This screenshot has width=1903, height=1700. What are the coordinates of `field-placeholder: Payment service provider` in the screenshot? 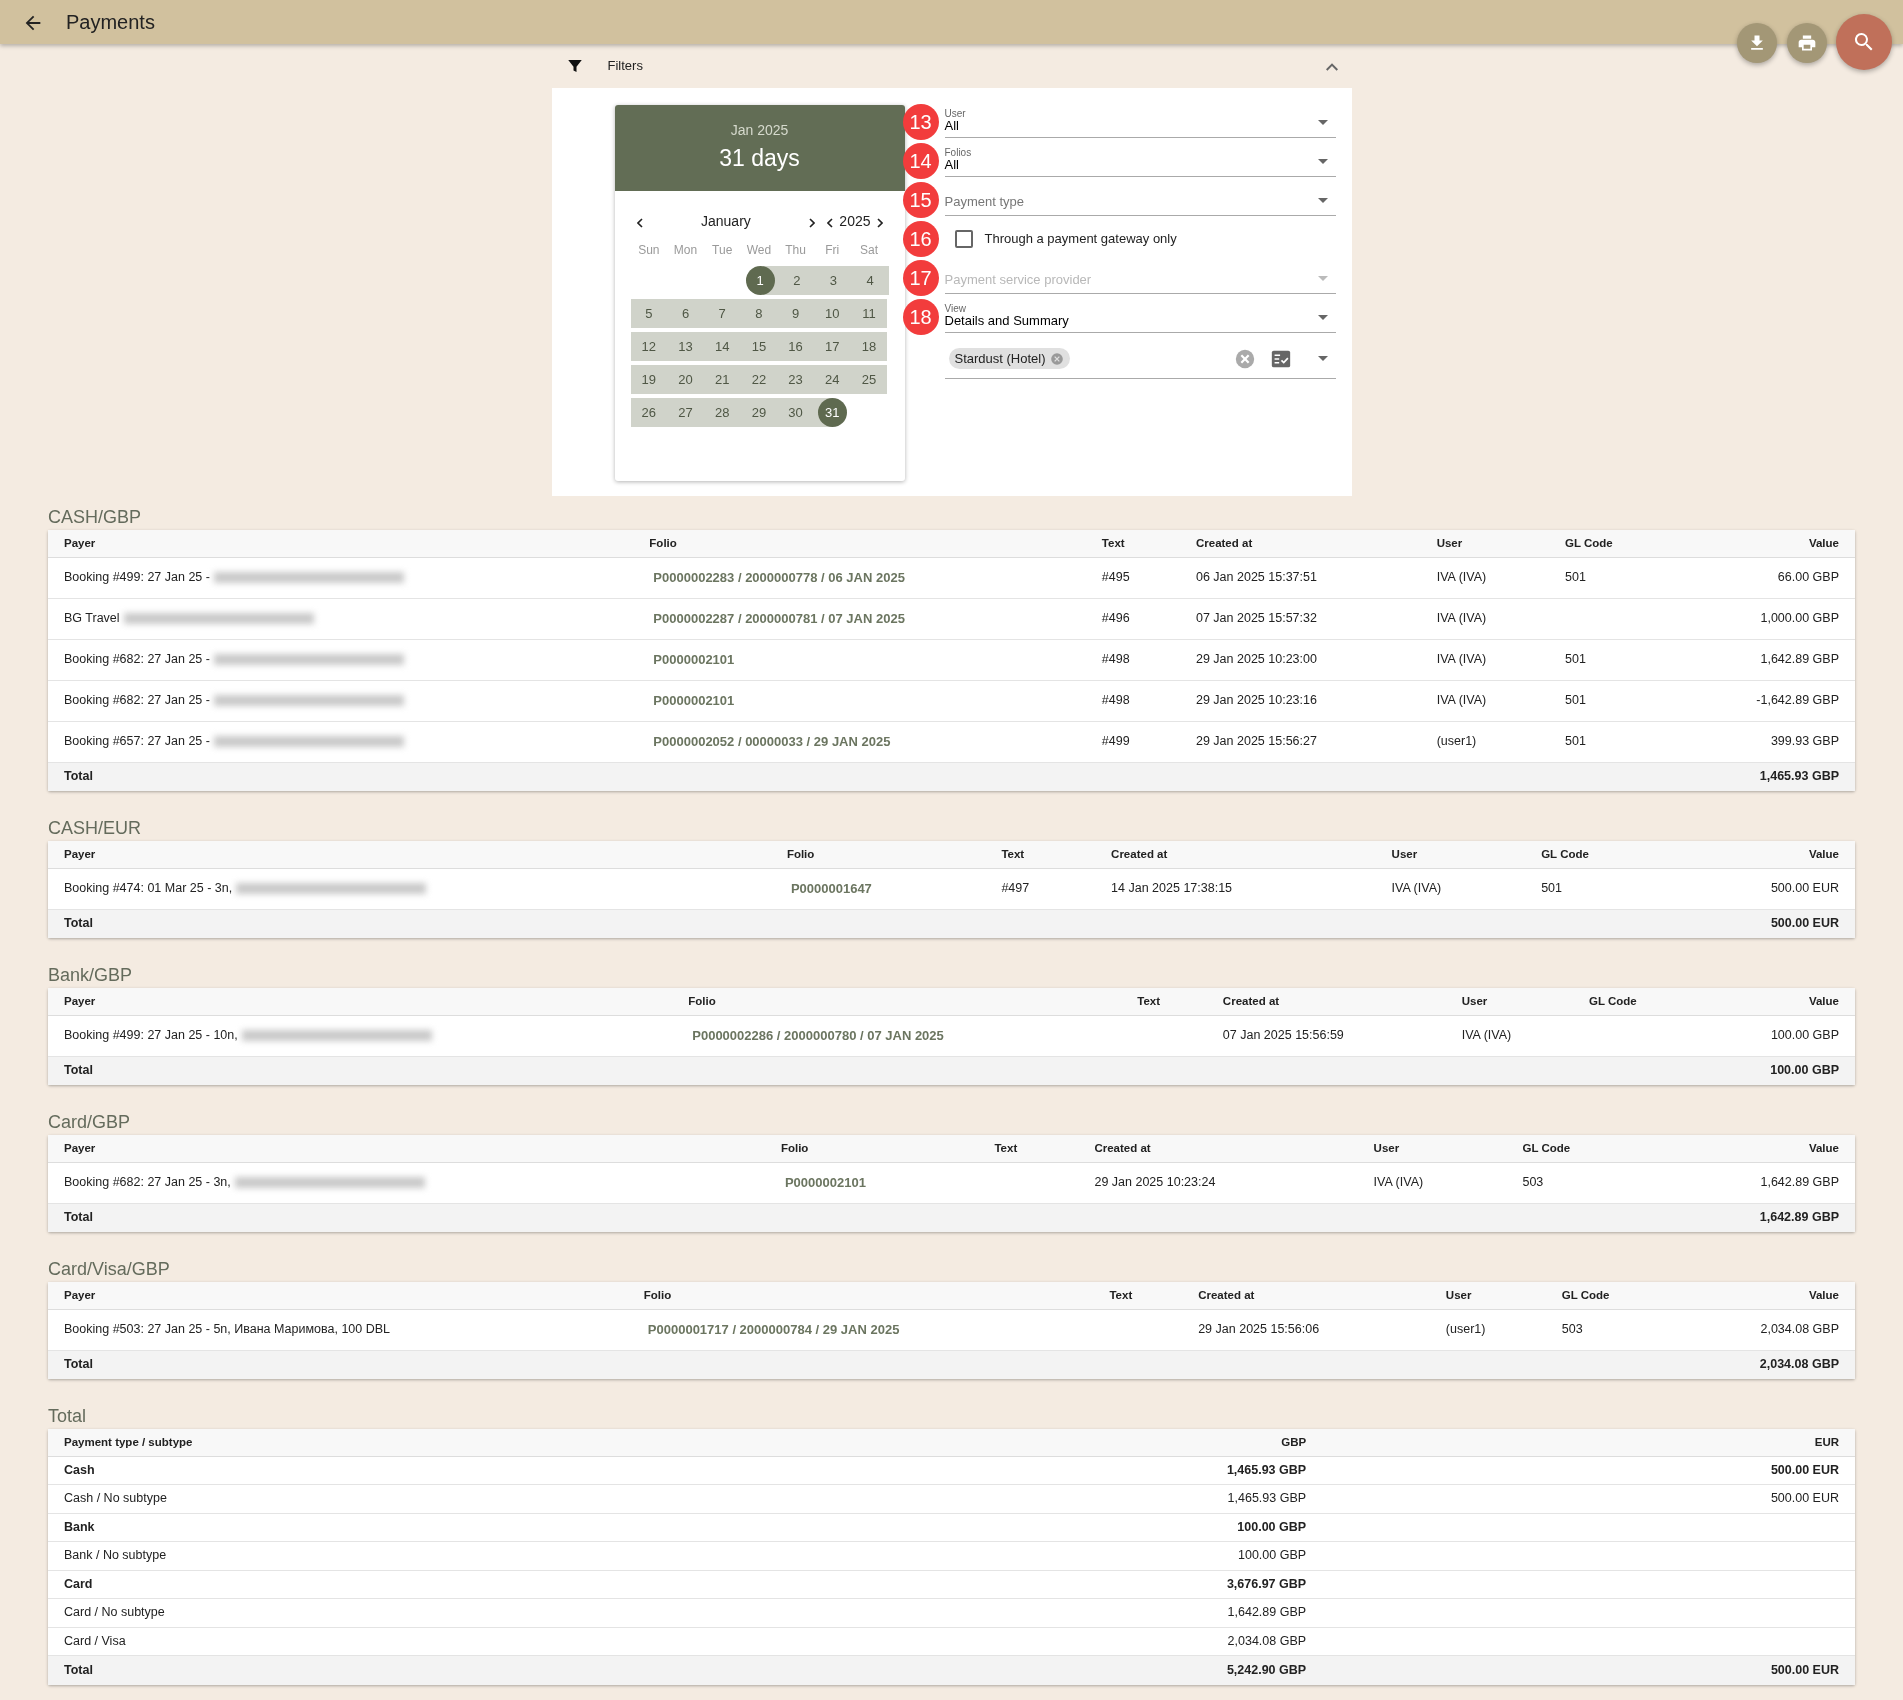 It's located at (1018, 279).